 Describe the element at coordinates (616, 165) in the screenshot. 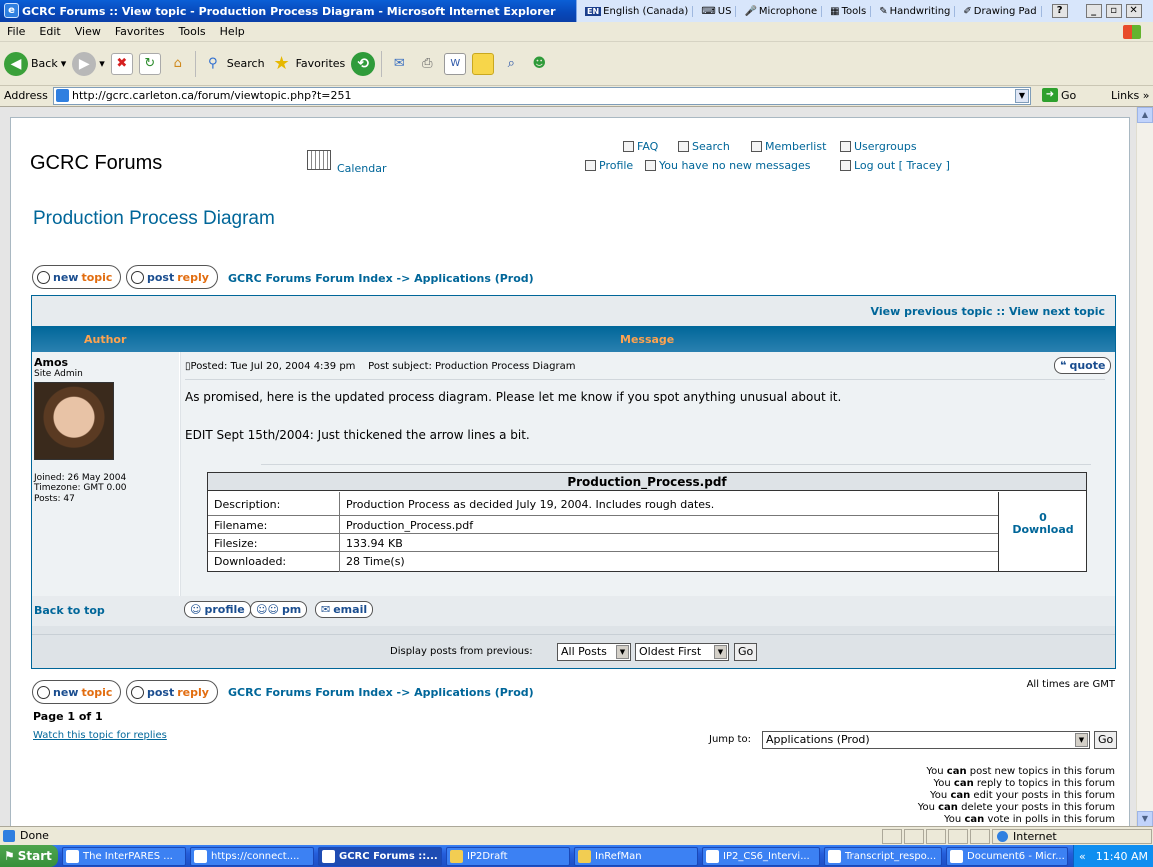

I see `profile-label: Profile` at that location.